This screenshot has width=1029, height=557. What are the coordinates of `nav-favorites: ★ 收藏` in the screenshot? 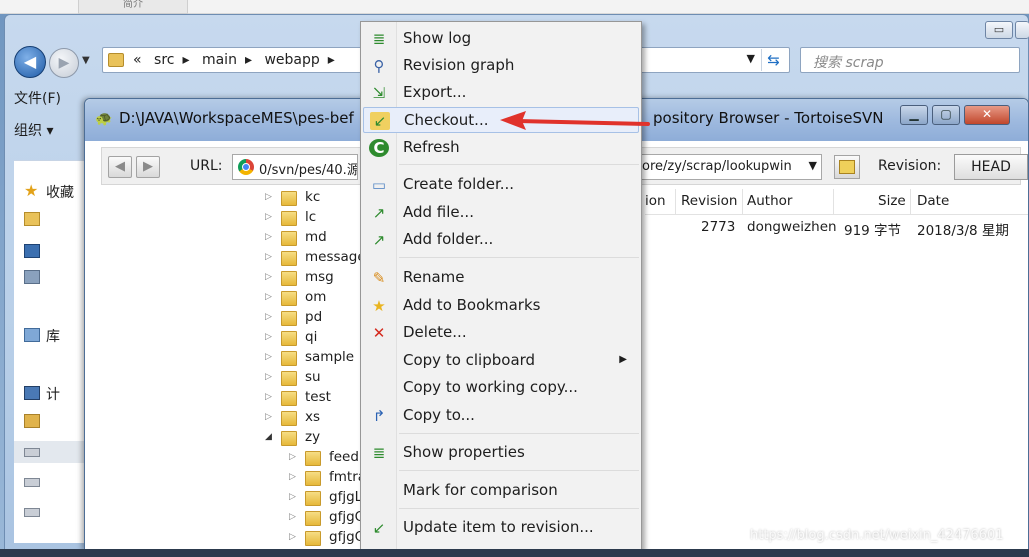 It's located at (49, 192).